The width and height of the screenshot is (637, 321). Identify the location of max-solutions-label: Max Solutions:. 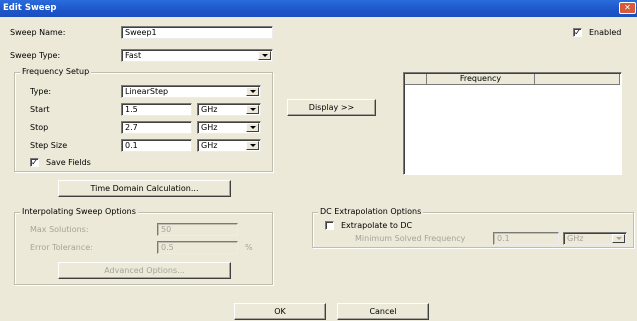
(59, 229).